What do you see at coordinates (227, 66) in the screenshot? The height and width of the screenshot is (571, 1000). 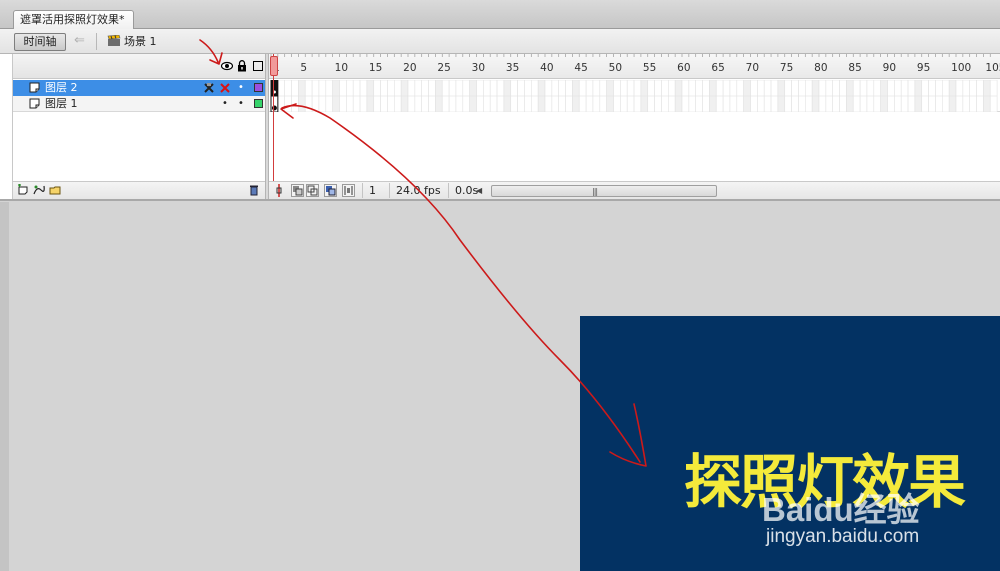 I see `show-hide-eye-icon` at bounding box center [227, 66].